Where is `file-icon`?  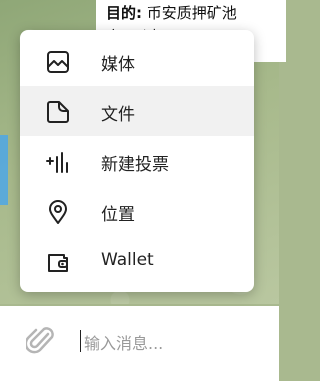
file-icon is located at coordinates (58, 112).